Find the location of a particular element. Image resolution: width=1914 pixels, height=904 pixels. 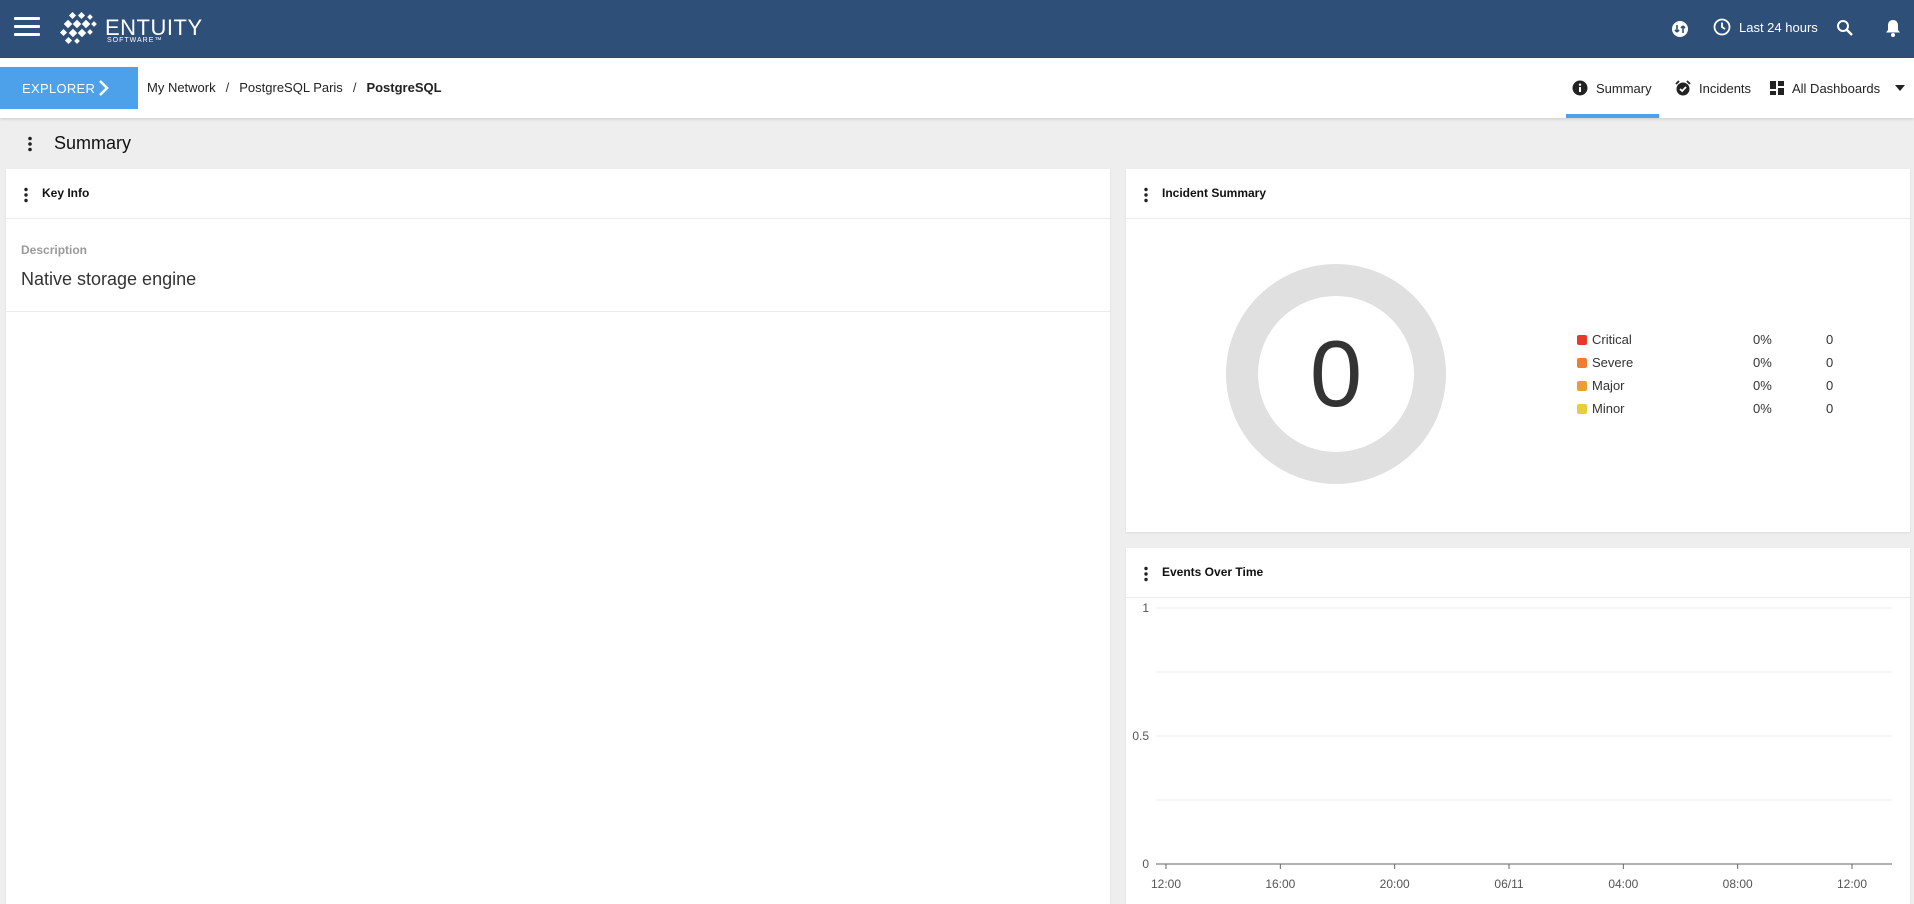

legend-name: Major is located at coordinates (1608, 385).